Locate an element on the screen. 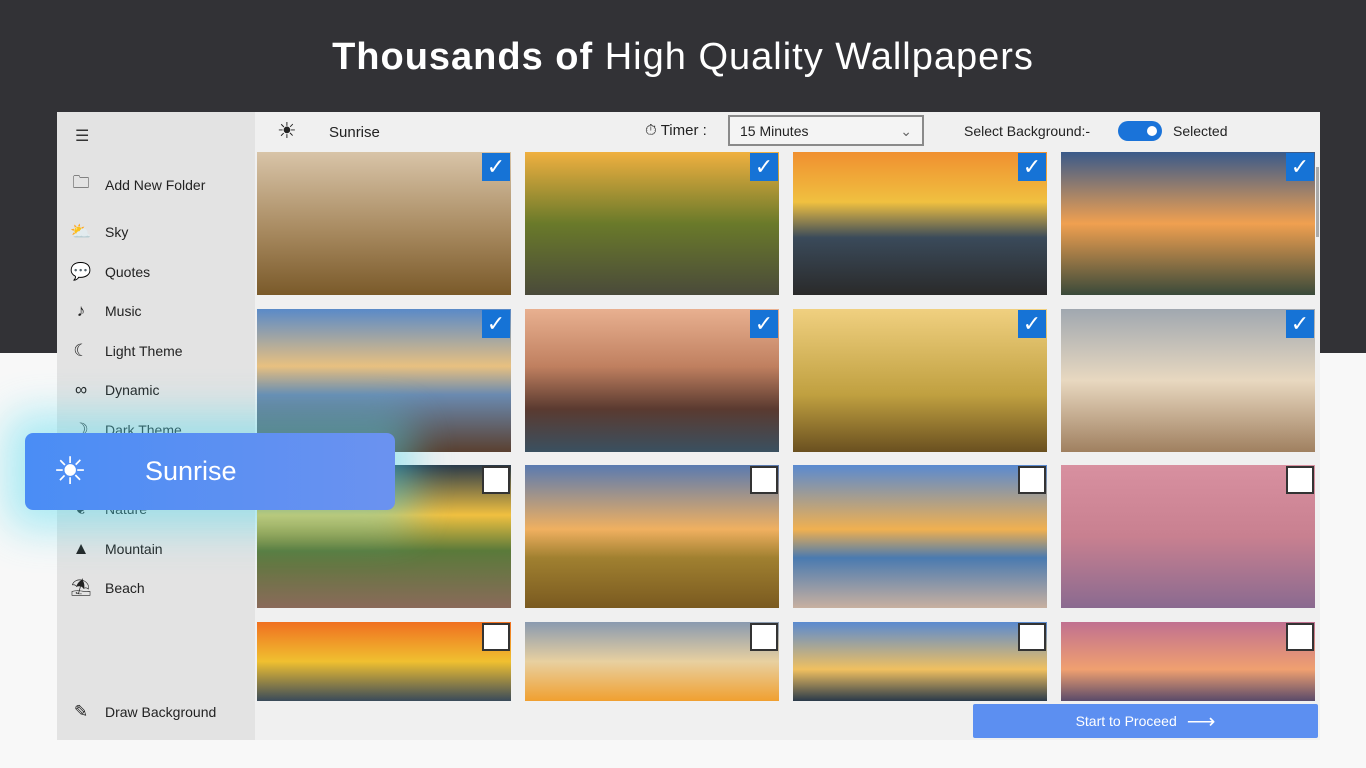  category-title: Sunrise is located at coordinates (354, 132).